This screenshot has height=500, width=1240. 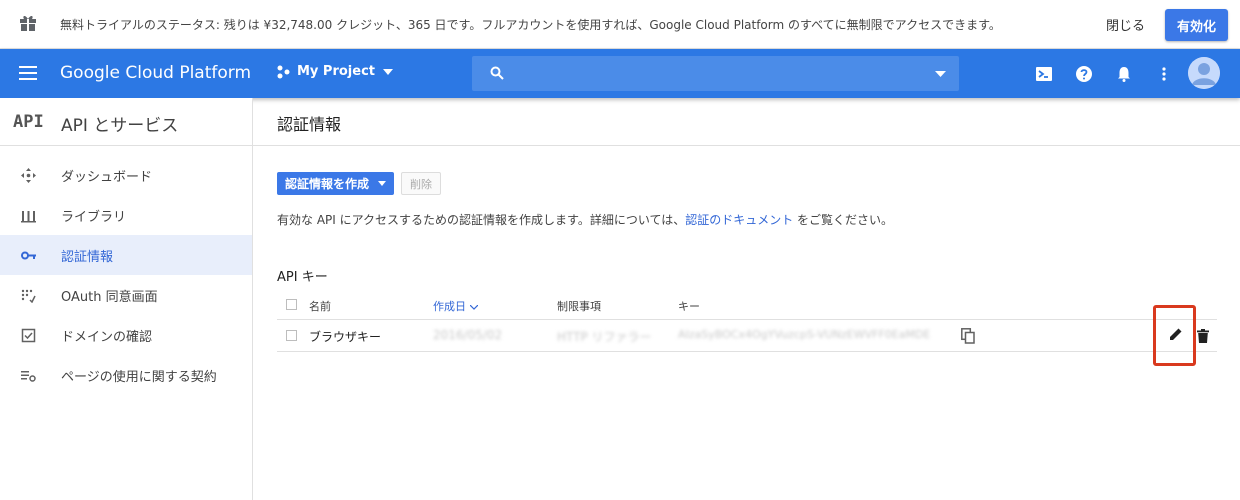 I want to click on sort-down-icon, so click(x=473, y=307).